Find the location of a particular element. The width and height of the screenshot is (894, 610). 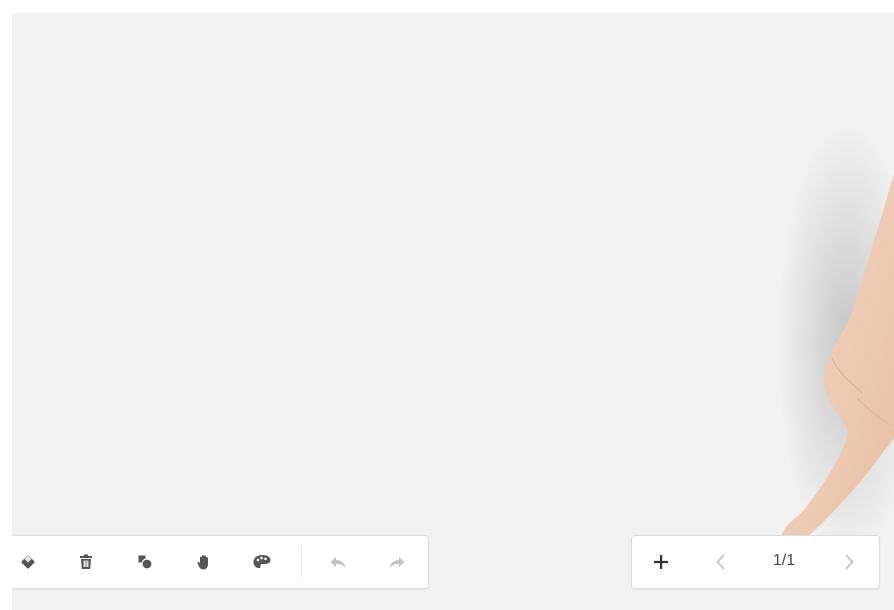

shapes-icon is located at coordinates (145, 562).